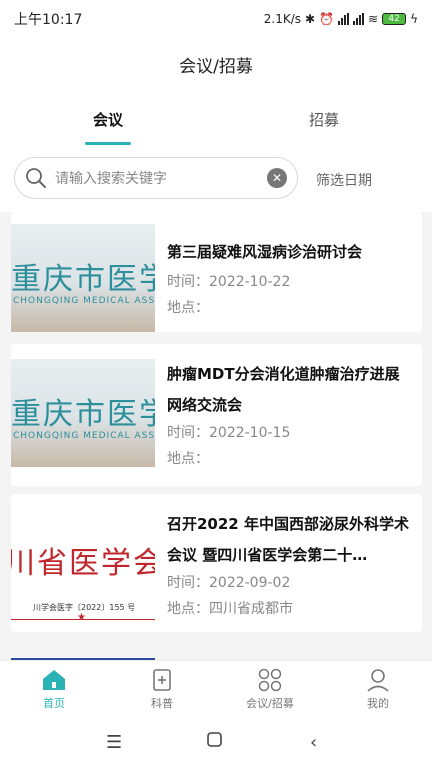 The width and height of the screenshot is (432, 768). Describe the element at coordinates (265, 252) in the screenshot. I see `meeting-title: 第三届疑难风湿病诊治研讨会` at that location.